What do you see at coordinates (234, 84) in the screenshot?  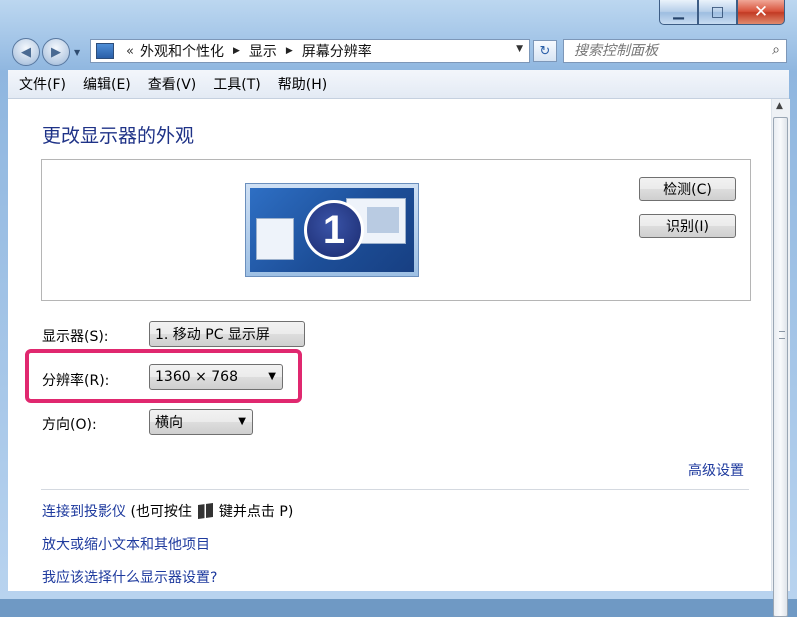 I see `menu-tools: 工具(T)` at bounding box center [234, 84].